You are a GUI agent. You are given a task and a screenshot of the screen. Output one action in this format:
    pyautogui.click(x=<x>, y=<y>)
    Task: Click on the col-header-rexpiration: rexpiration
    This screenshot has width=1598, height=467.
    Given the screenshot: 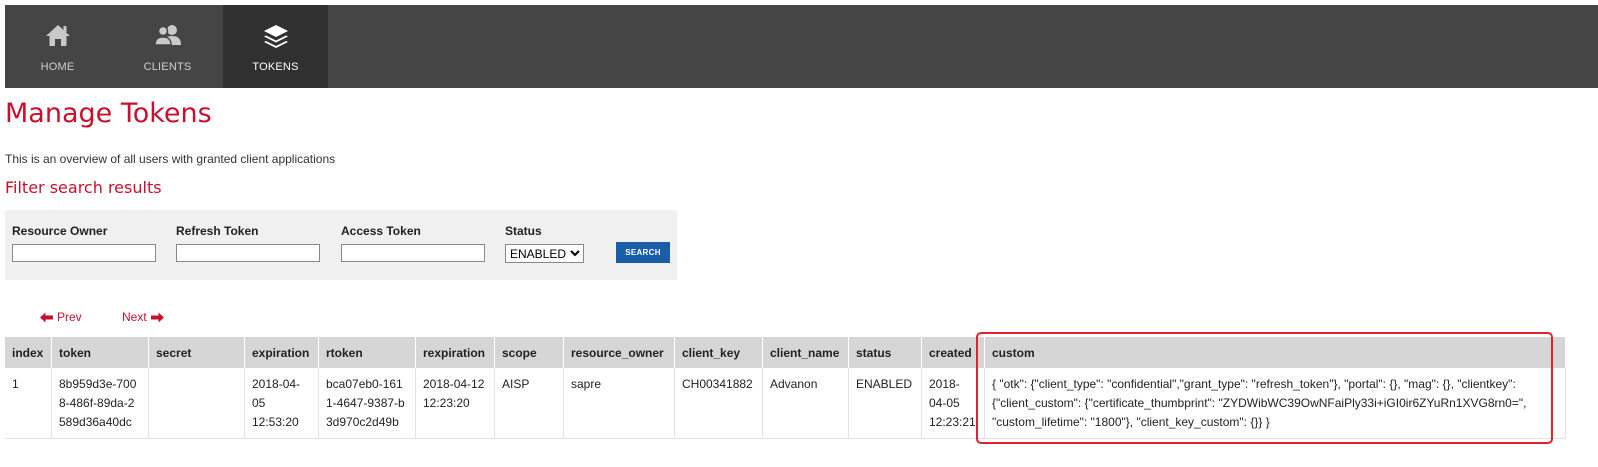 What is the action you would take?
    pyautogui.click(x=455, y=352)
    